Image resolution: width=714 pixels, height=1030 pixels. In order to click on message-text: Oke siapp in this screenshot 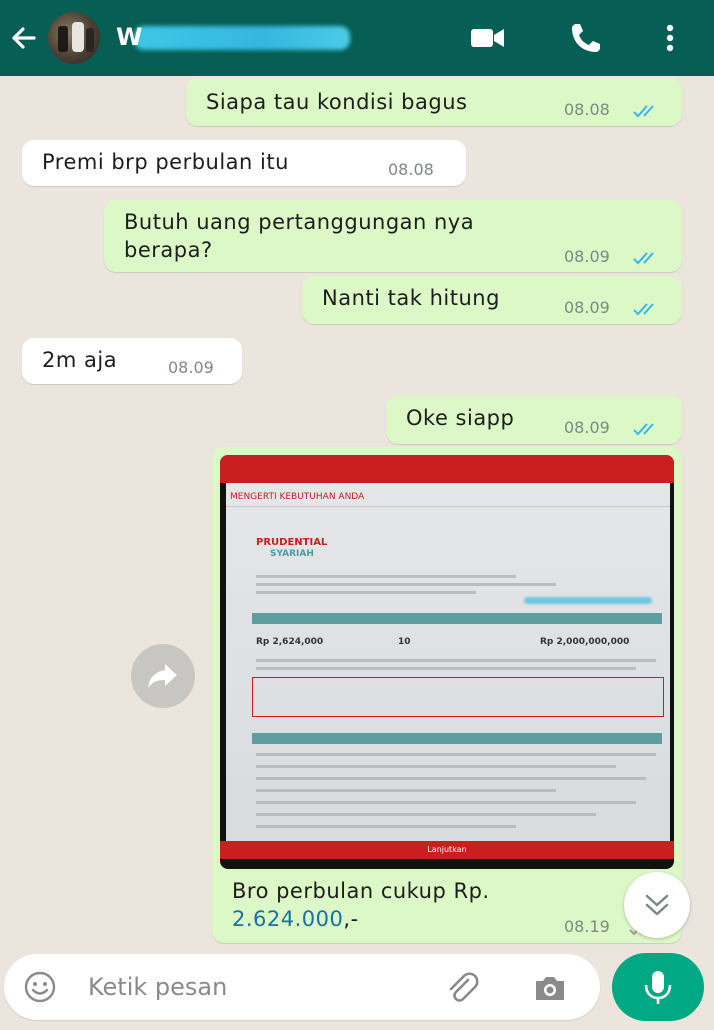, I will do `click(460, 418)`.